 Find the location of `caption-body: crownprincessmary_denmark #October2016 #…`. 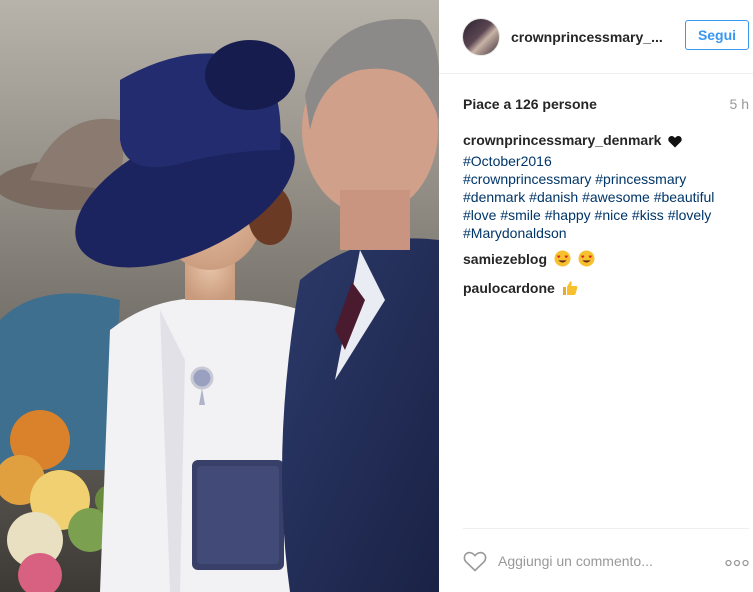

caption-body: crownprincessmary_denmark #October2016 #… is located at coordinates (606, 186).